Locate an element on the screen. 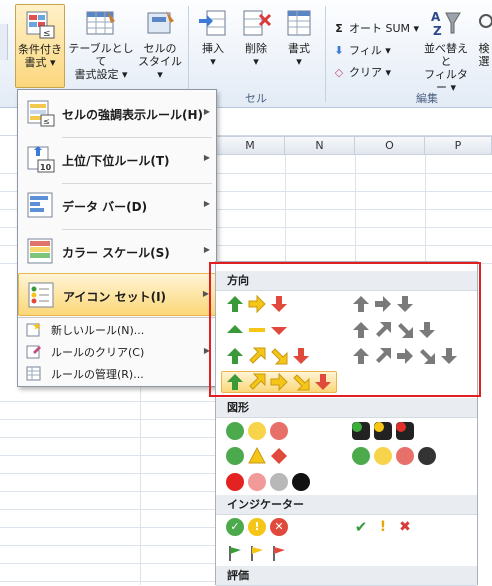  menu-item-top-bottom-rules: 10 上位/下位ルール(T) ▶ is located at coordinates (117, 160).